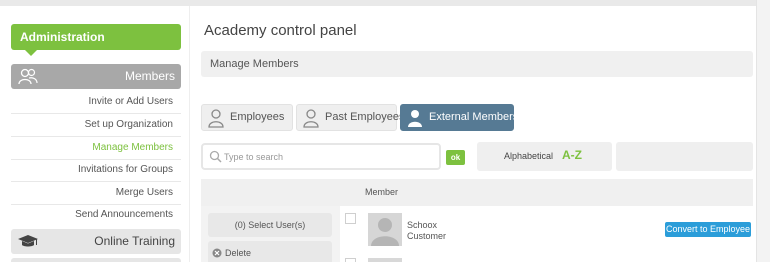 This screenshot has width=770, height=262. I want to click on members-section-header: Members, so click(96, 76).